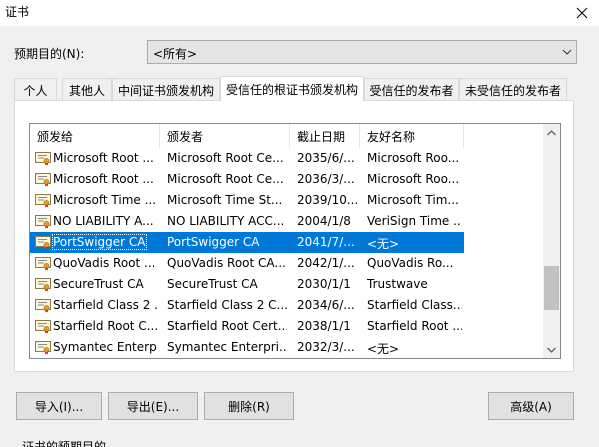 This screenshot has width=599, height=447. I want to click on issued-to-cell: SecureTrust CA, so click(98, 284).